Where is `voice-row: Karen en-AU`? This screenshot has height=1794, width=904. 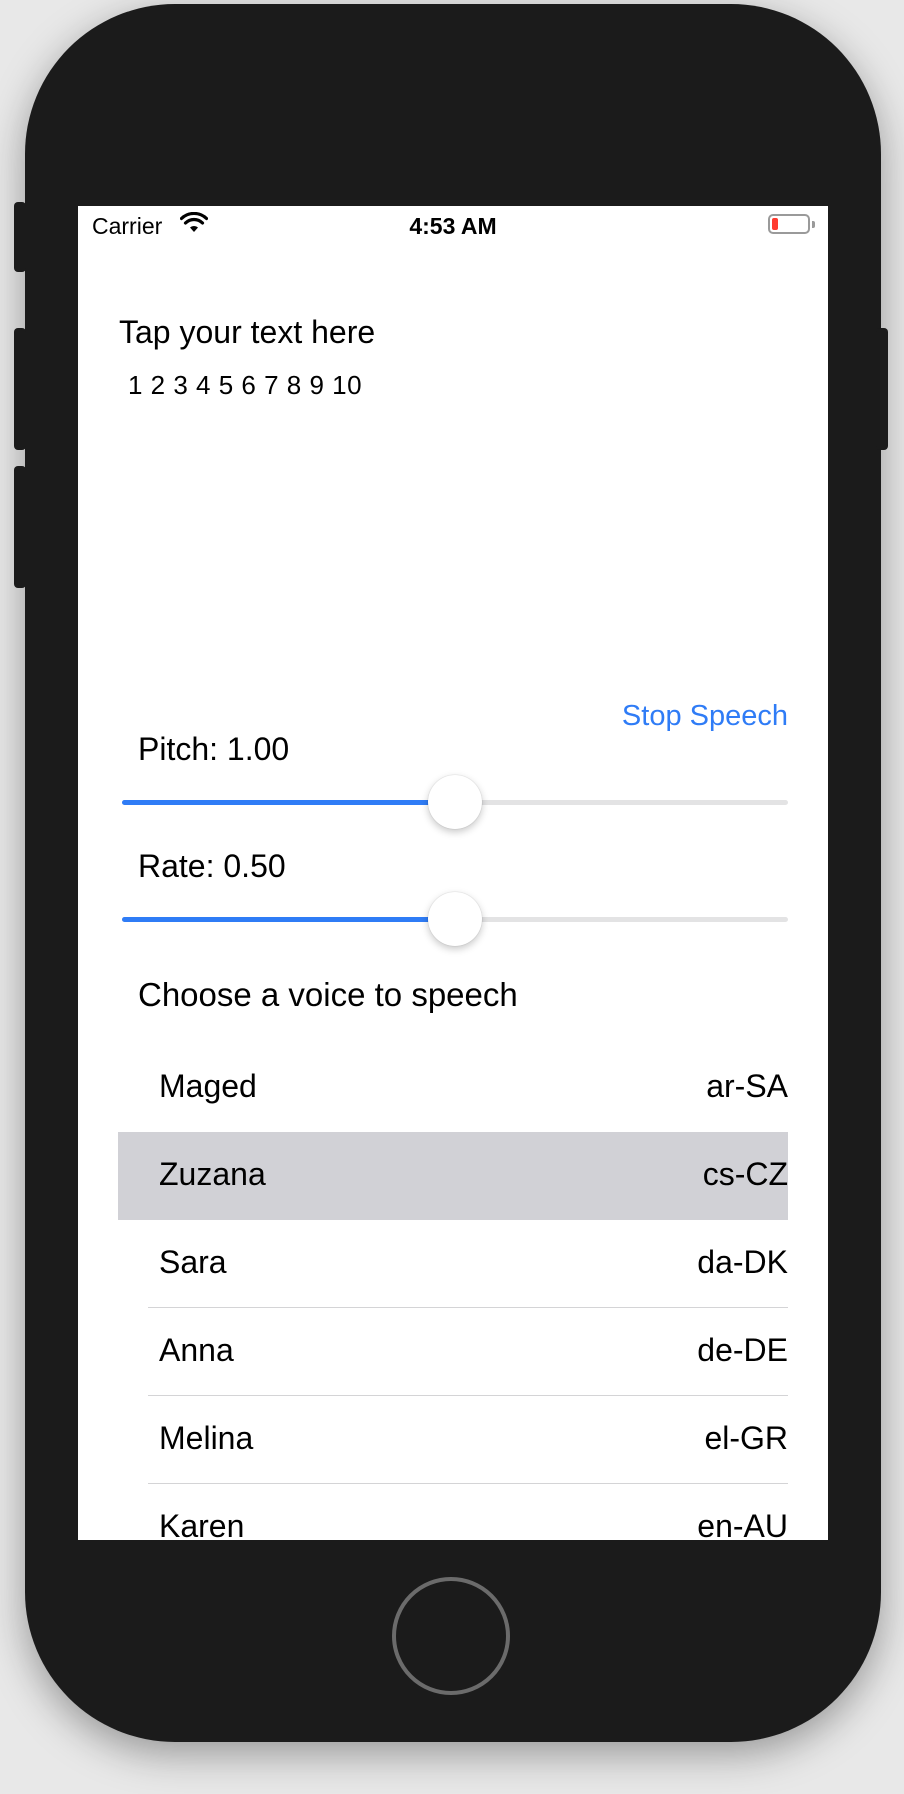
voice-row: Karen en-AU is located at coordinates (453, 1512).